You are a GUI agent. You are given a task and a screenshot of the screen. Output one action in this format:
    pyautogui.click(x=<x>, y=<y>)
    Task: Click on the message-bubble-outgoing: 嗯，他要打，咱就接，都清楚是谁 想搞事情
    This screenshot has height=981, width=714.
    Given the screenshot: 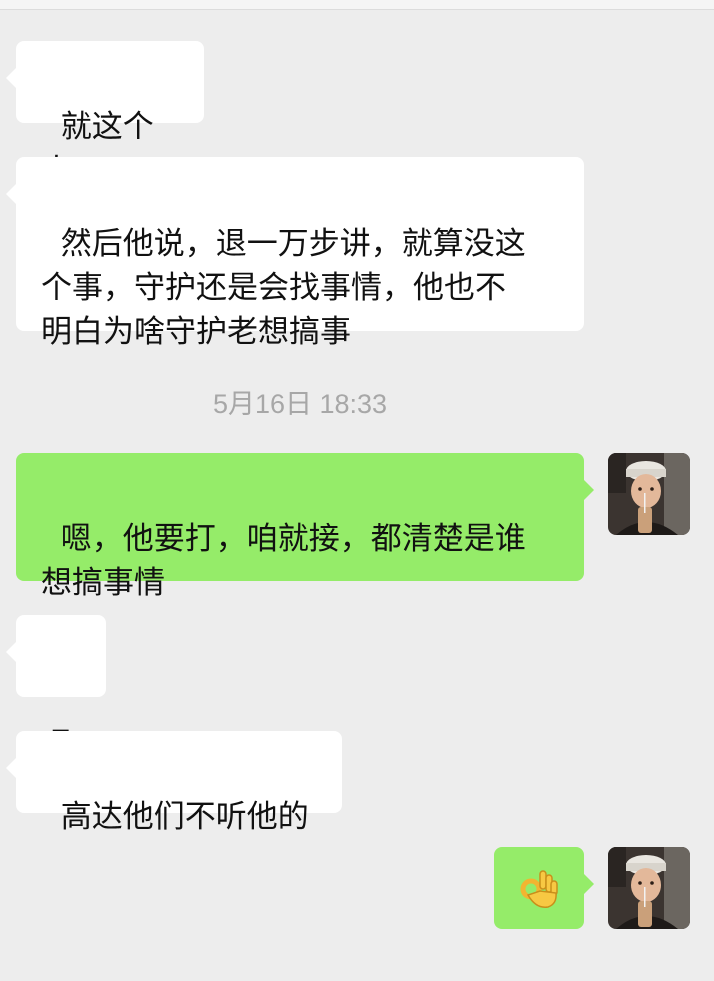 What is the action you would take?
    pyautogui.click(x=305, y=527)
    